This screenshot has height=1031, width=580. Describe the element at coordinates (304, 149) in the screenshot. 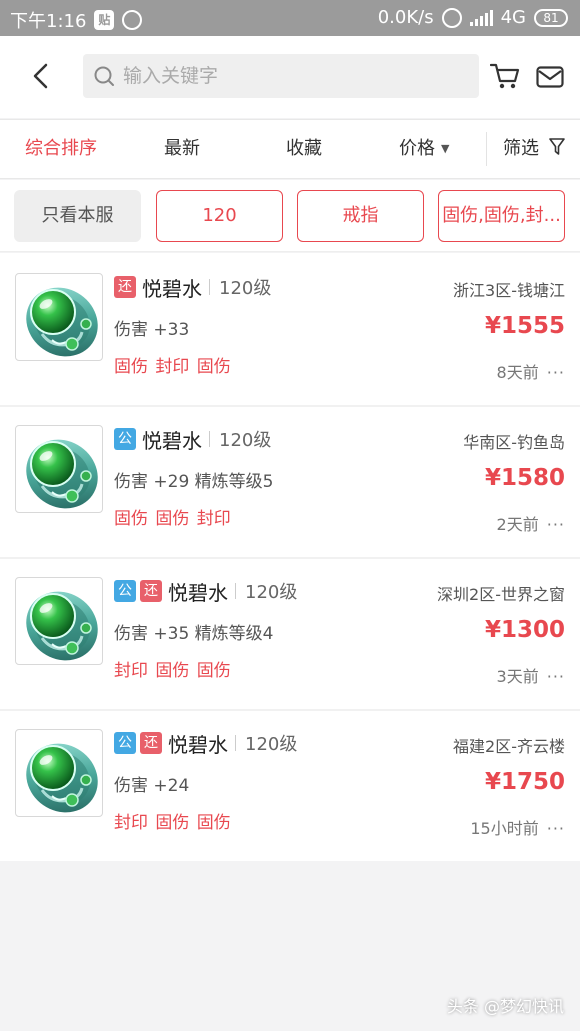

I see `tab-favorites: 收藏` at that location.